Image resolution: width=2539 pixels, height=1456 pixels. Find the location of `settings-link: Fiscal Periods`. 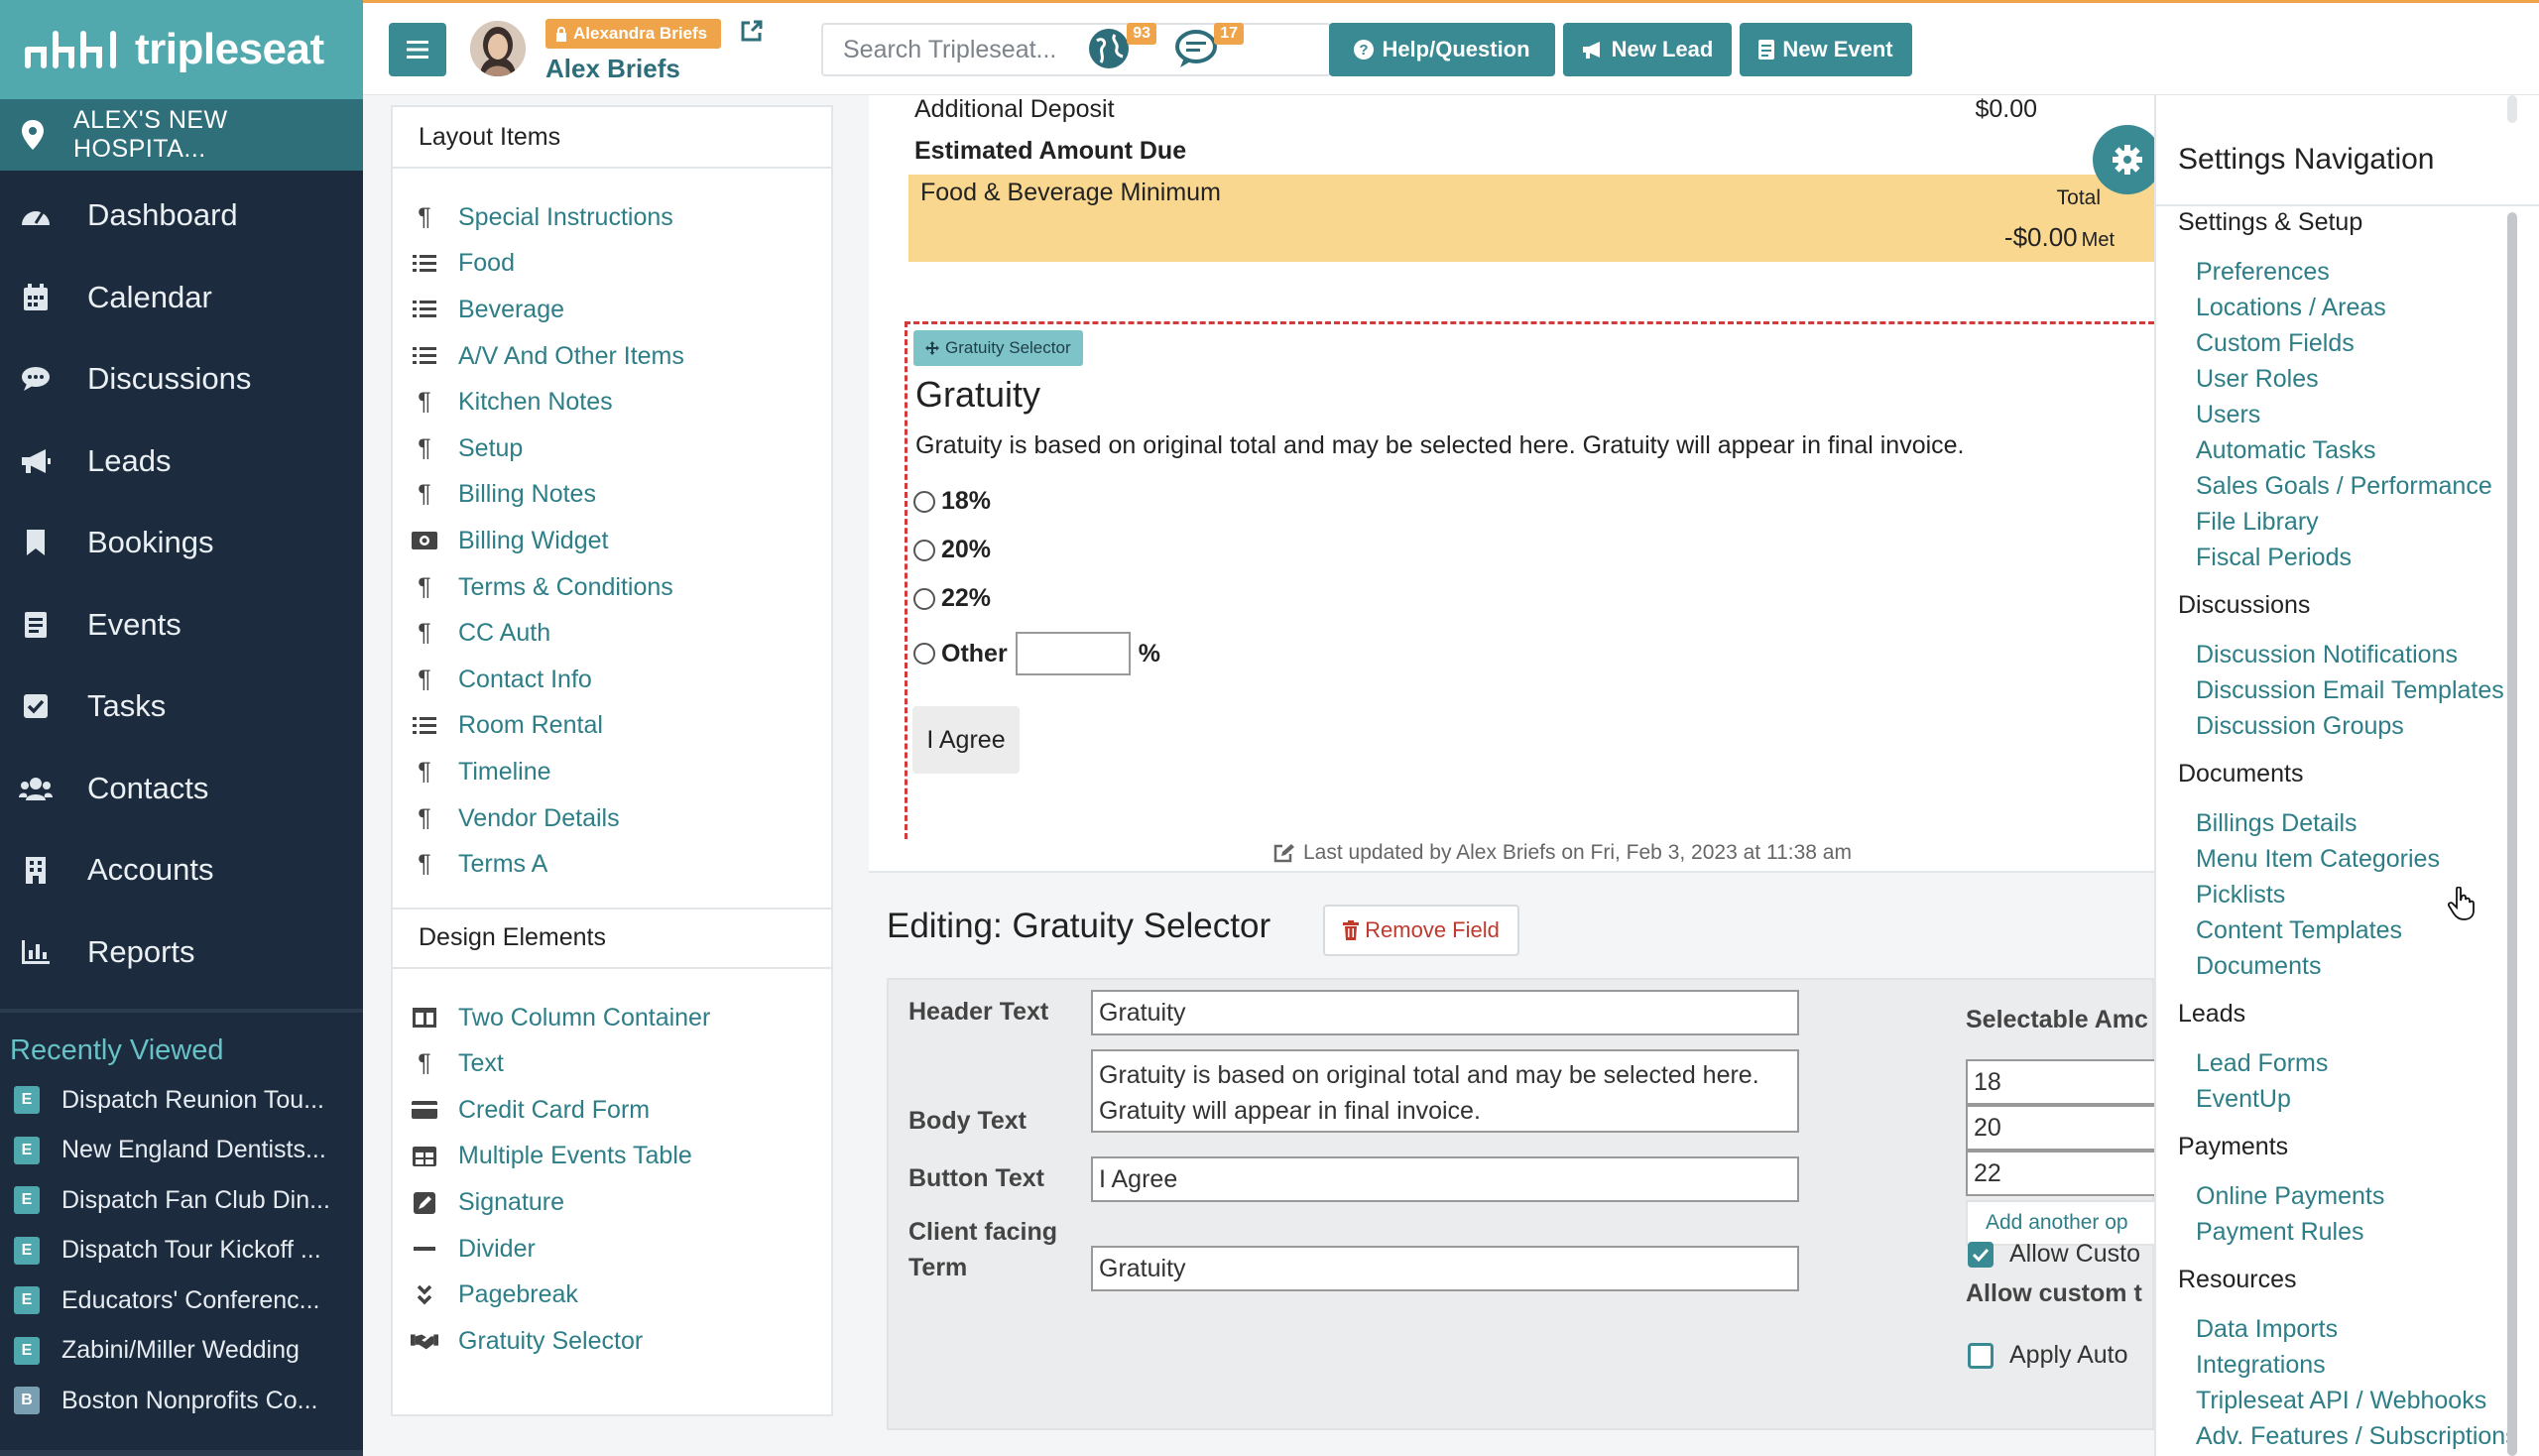

settings-link: Fiscal Periods is located at coordinates (2274, 558).